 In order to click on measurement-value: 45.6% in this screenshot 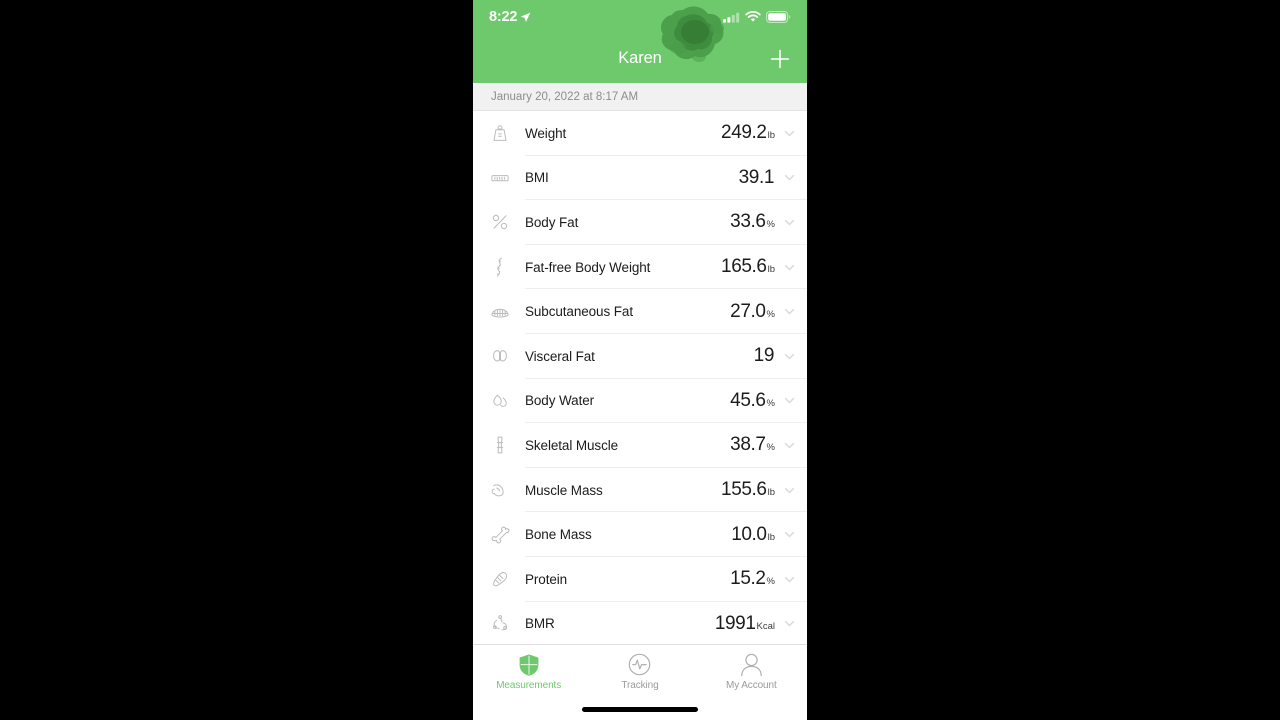, I will do `click(752, 401)`.